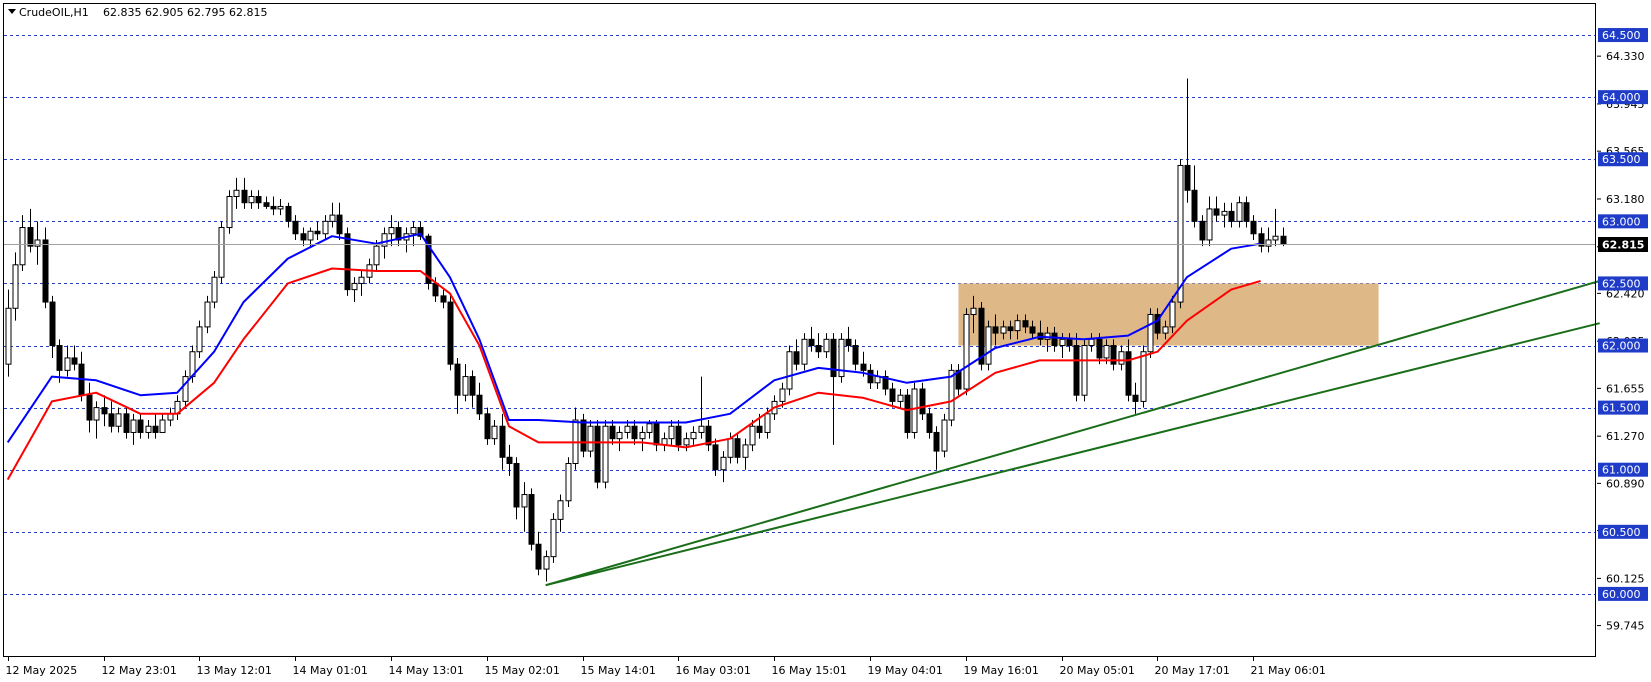 The image size is (1651, 682). I want to click on level-box-64.500: 64.500, so click(1623, 35).